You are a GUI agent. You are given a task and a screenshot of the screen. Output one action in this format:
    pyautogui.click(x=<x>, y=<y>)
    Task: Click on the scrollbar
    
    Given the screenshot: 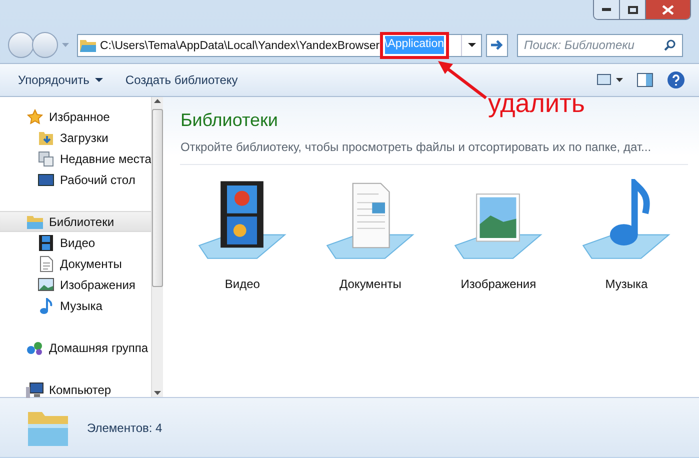 What is the action you would take?
    pyautogui.click(x=157, y=247)
    